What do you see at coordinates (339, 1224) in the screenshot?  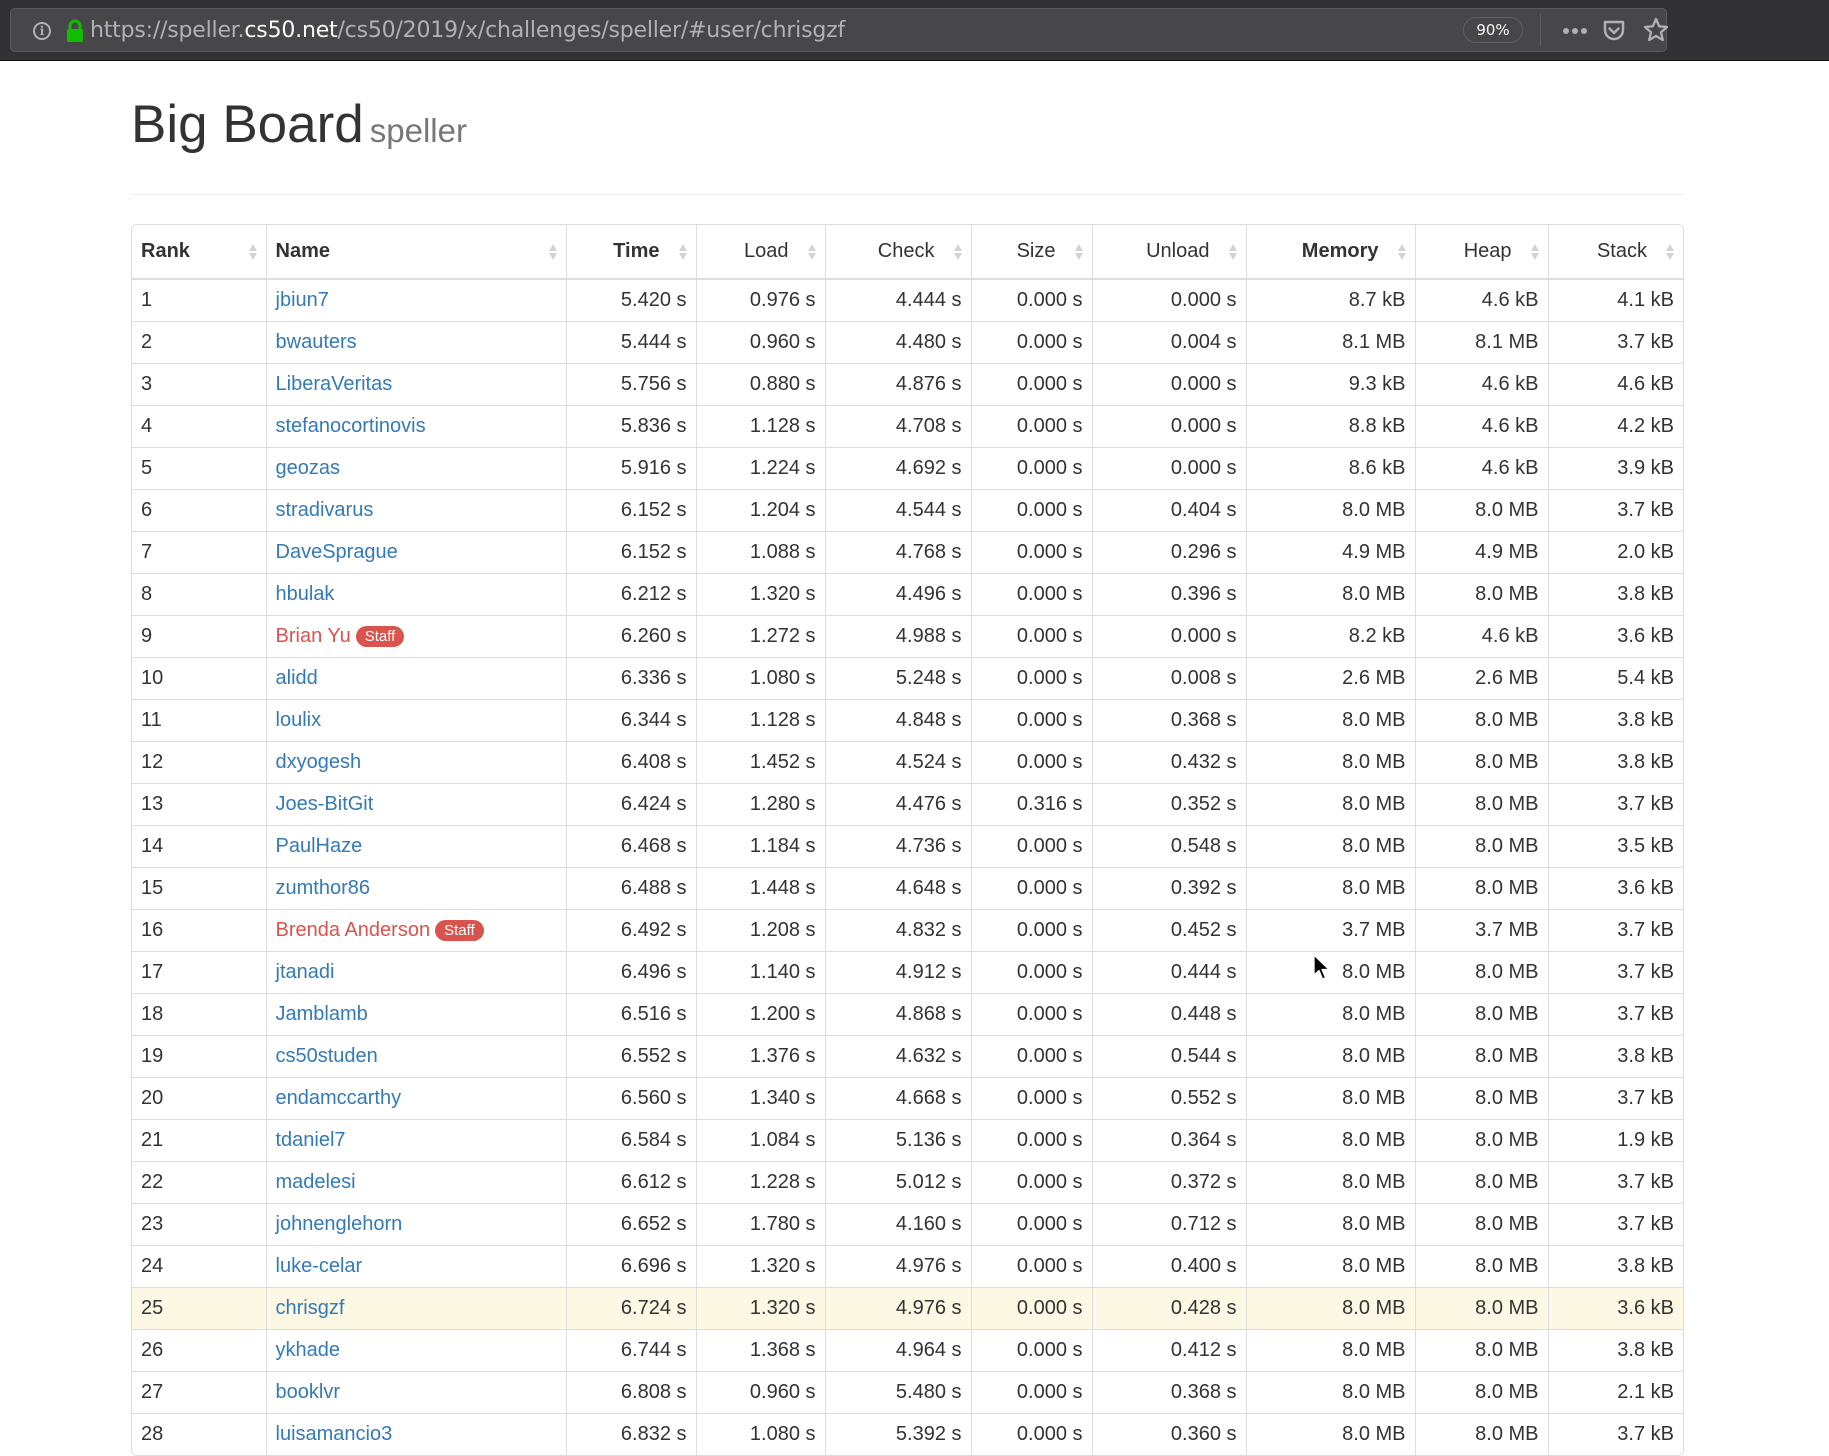 I see `user-link: johnenglehorn` at bounding box center [339, 1224].